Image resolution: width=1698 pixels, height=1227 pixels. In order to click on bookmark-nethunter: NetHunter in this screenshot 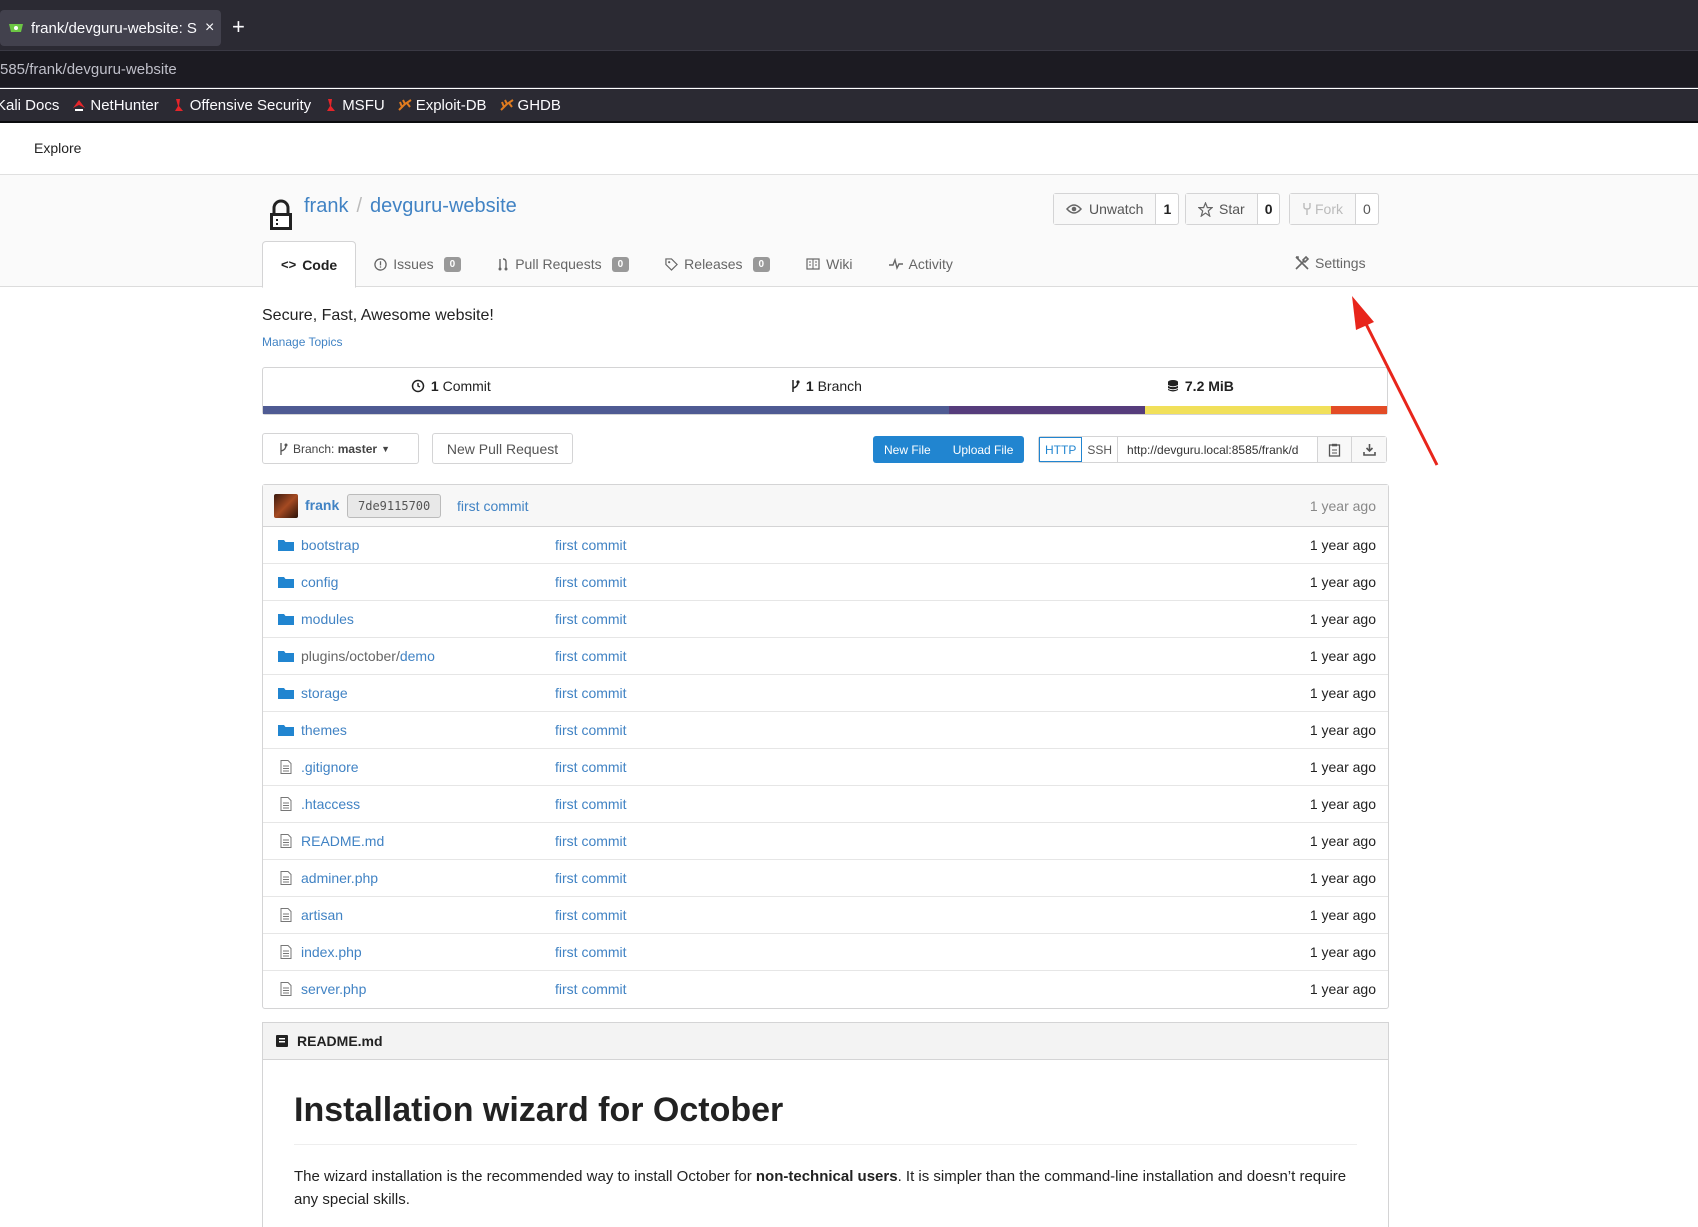, I will do `click(115, 105)`.